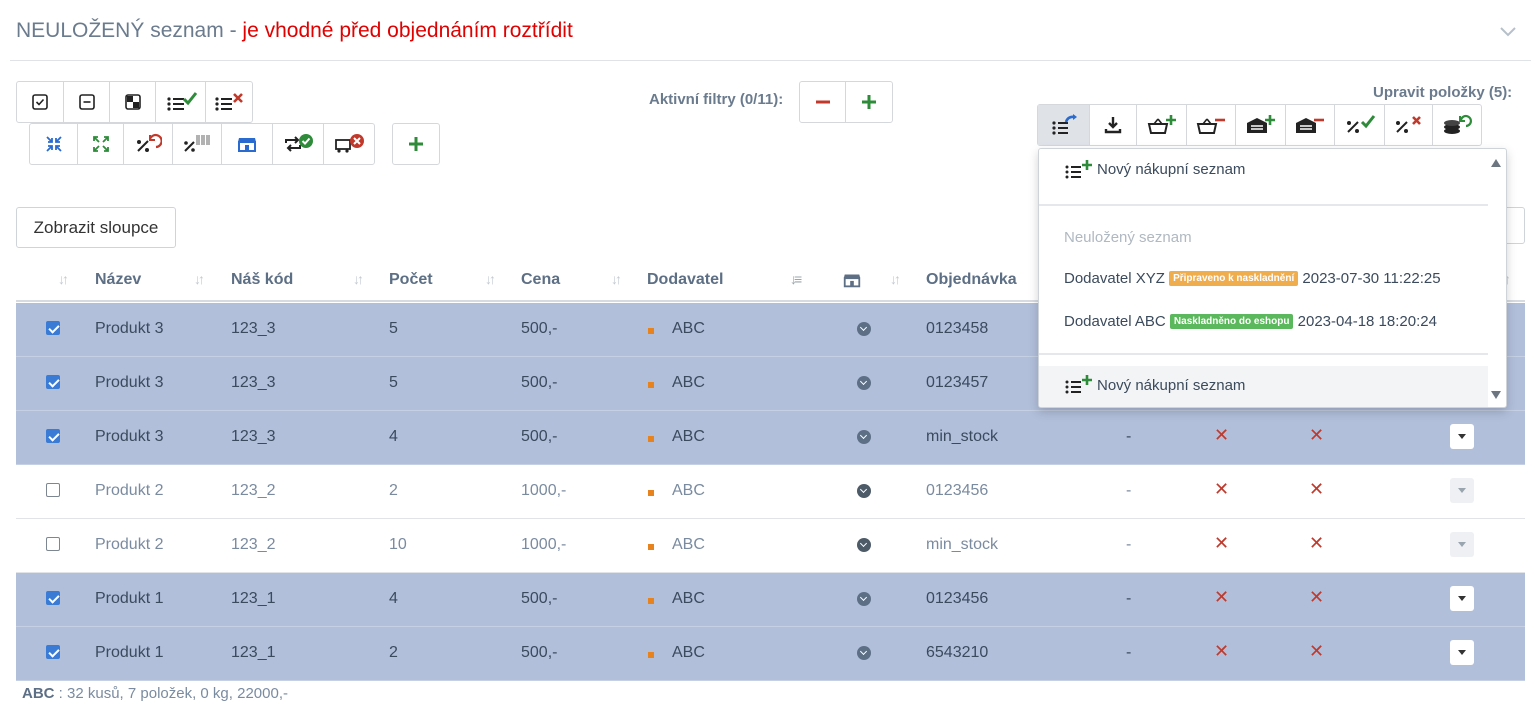 This screenshot has height=710, width=1535. Describe the element at coordinates (298, 144) in the screenshot. I see `transfer-ok-button` at that location.